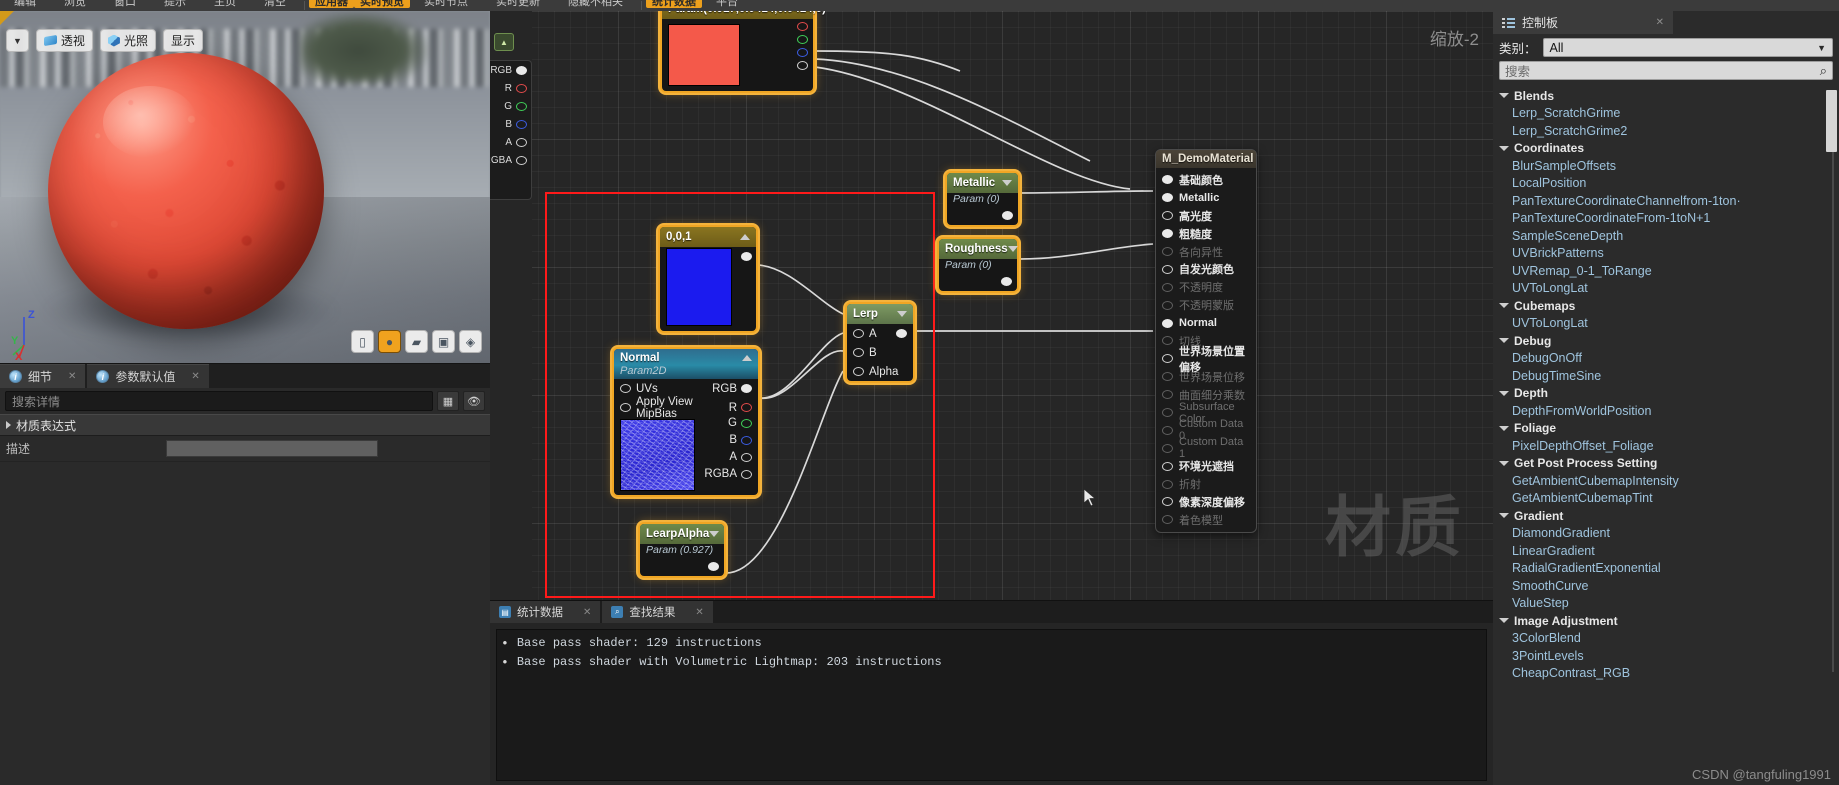 The width and height of the screenshot is (1839, 785). What do you see at coordinates (1666, 586) in the screenshot?
I see `palette-item: SmoothCurve` at bounding box center [1666, 586].